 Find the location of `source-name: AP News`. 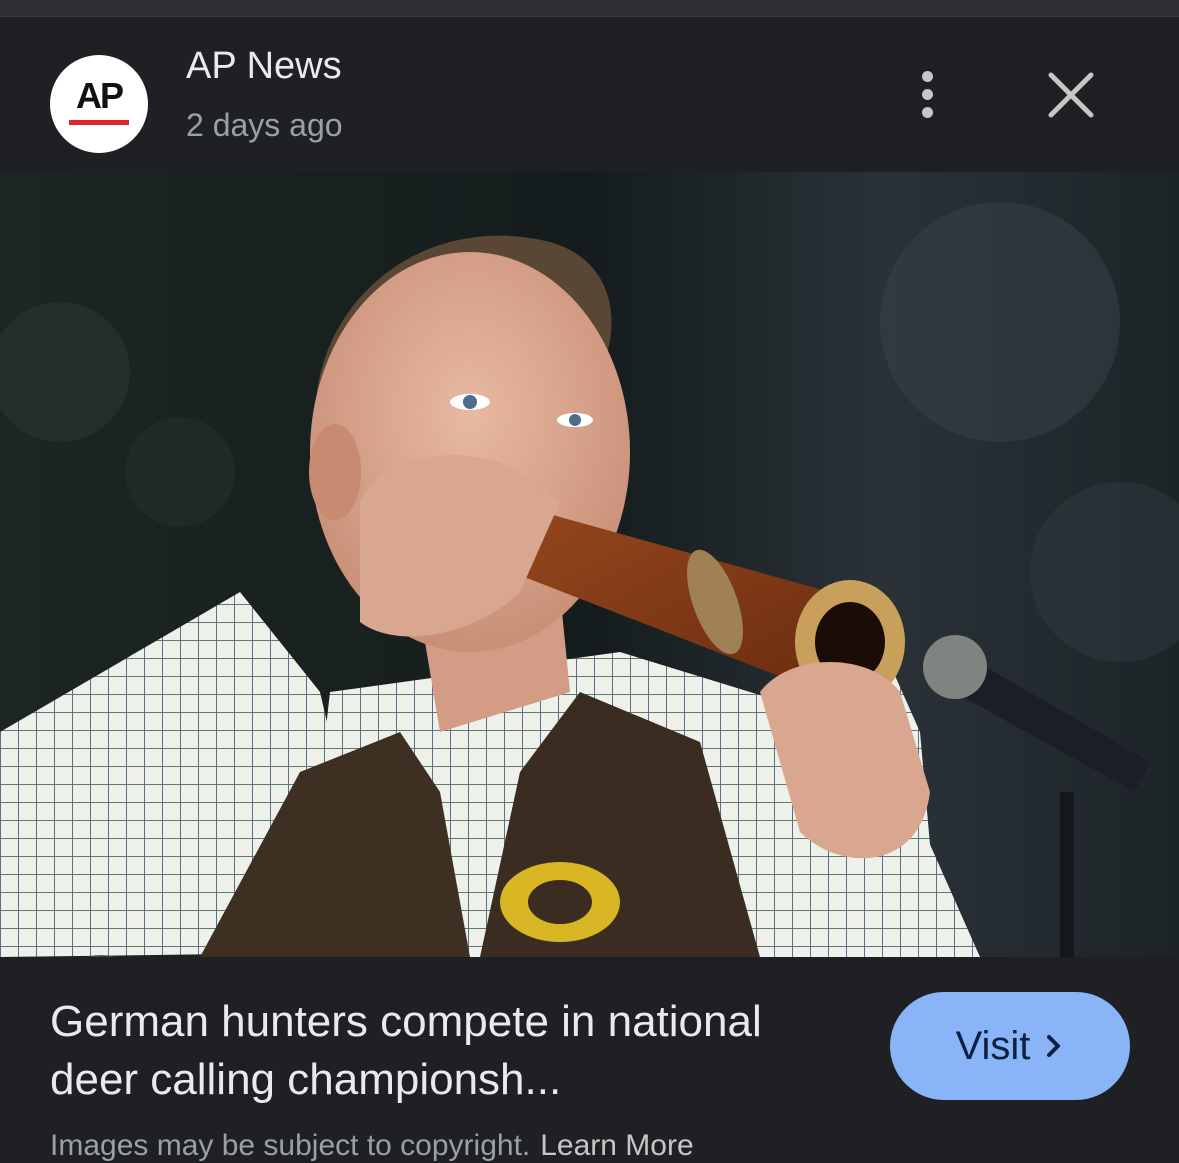

source-name: AP News is located at coordinates (264, 66).